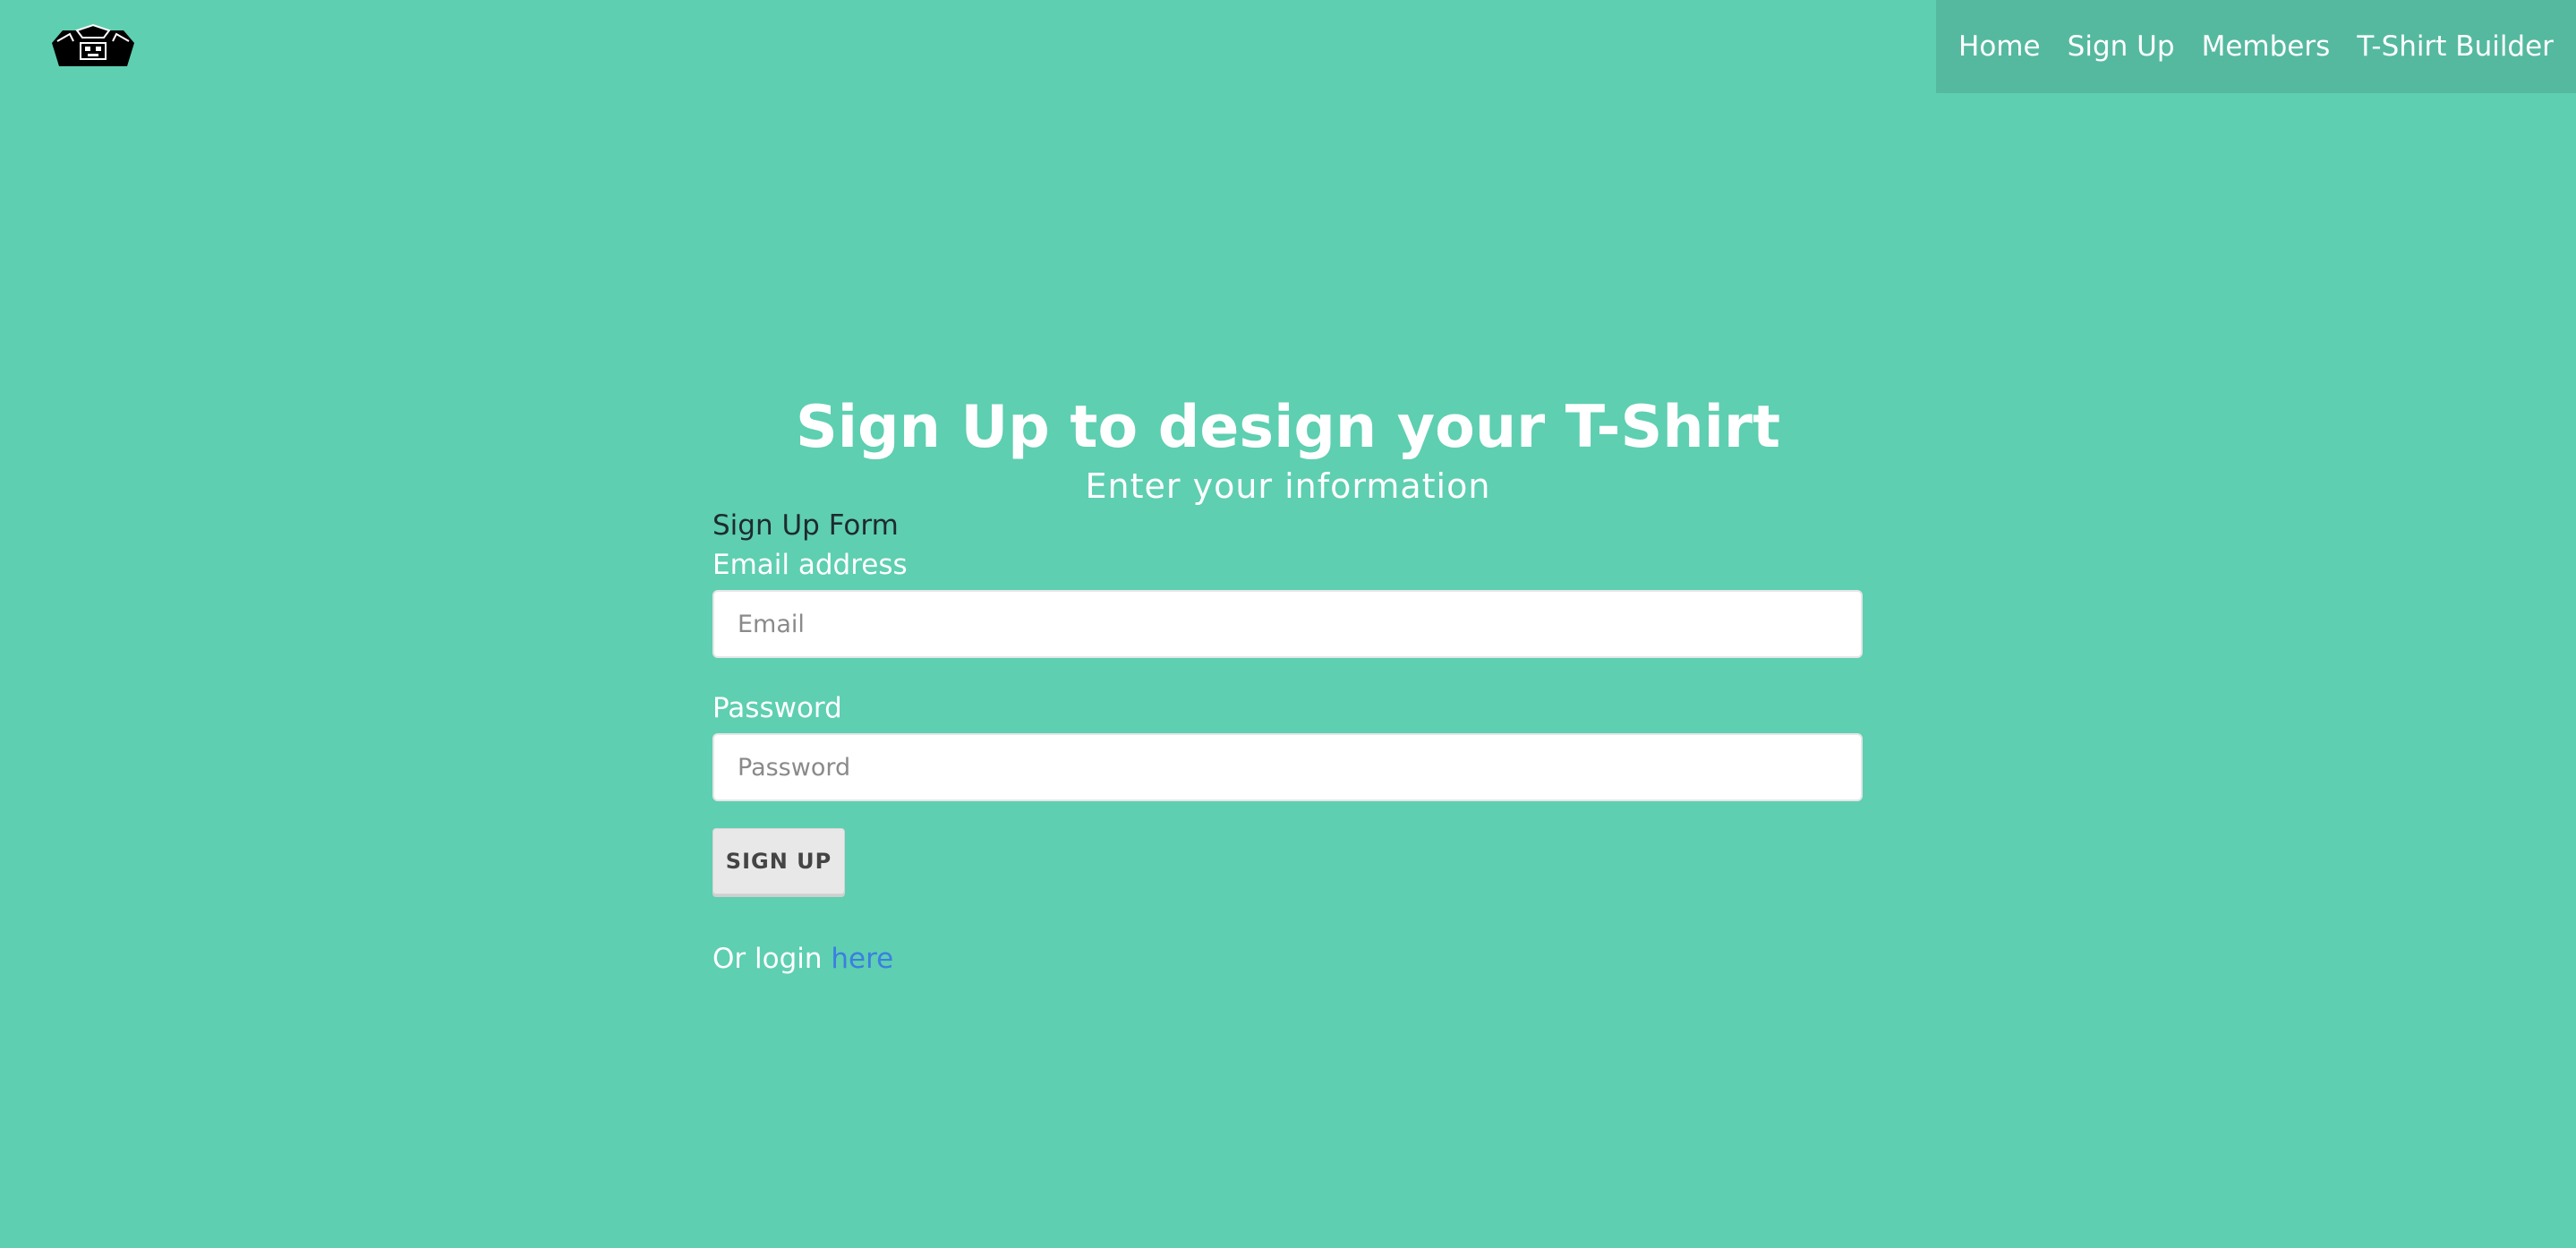 The image size is (2576, 1248). I want to click on form-heading: Sign Up Form, so click(805, 525).